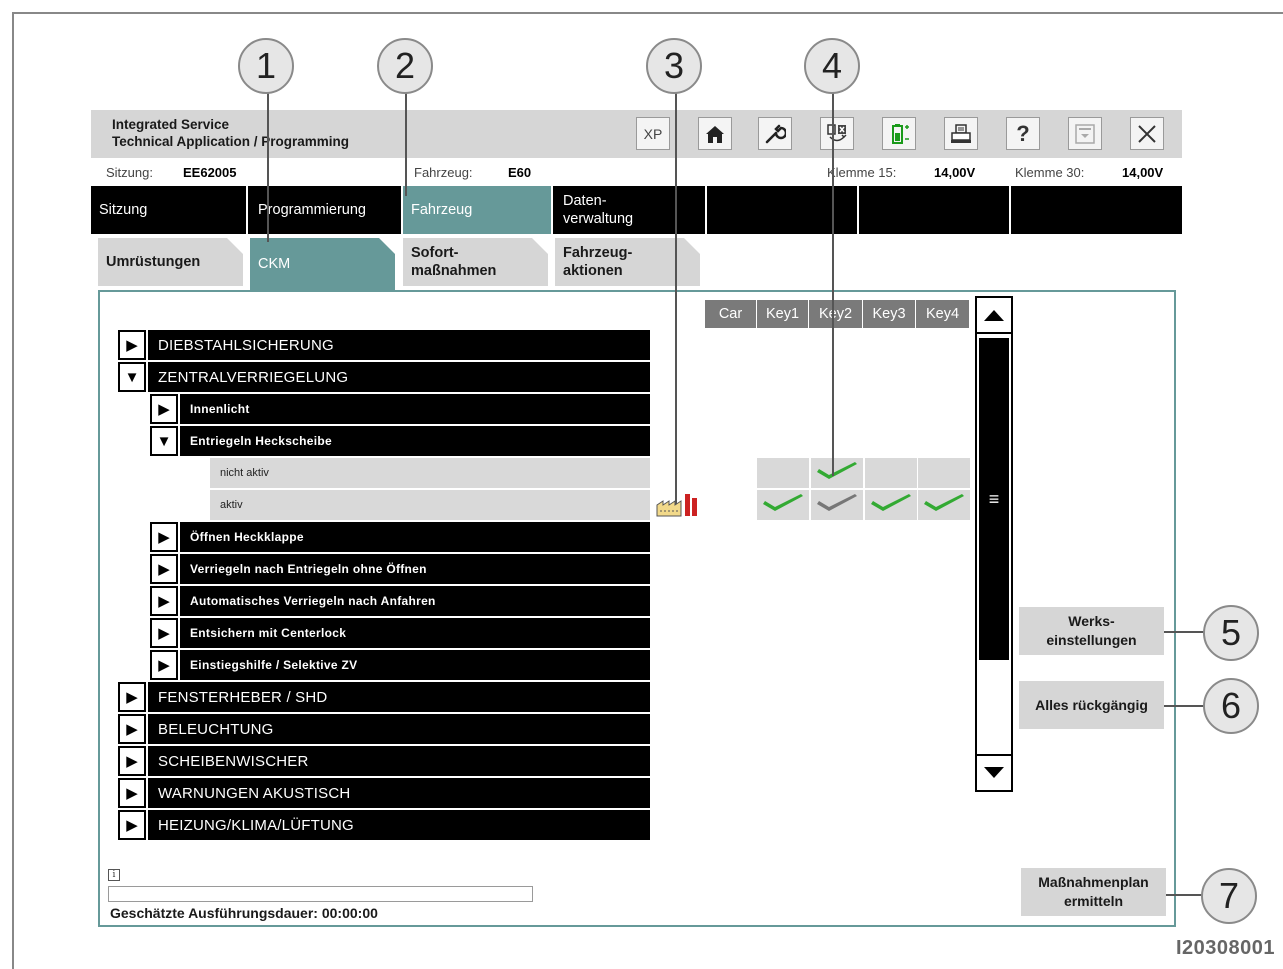 The image size is (1283, 969). I want to click on tree-node: ▶ Entsichern mit Centerlock, so click(384, 633).